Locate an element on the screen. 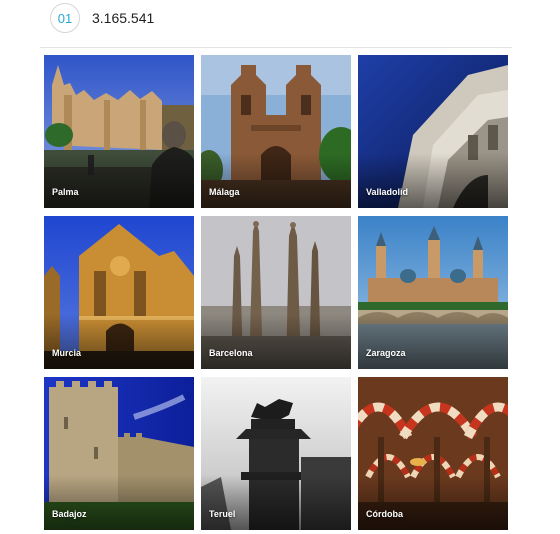  header: 01 3.165.541 is located at coordinates (102, 18).